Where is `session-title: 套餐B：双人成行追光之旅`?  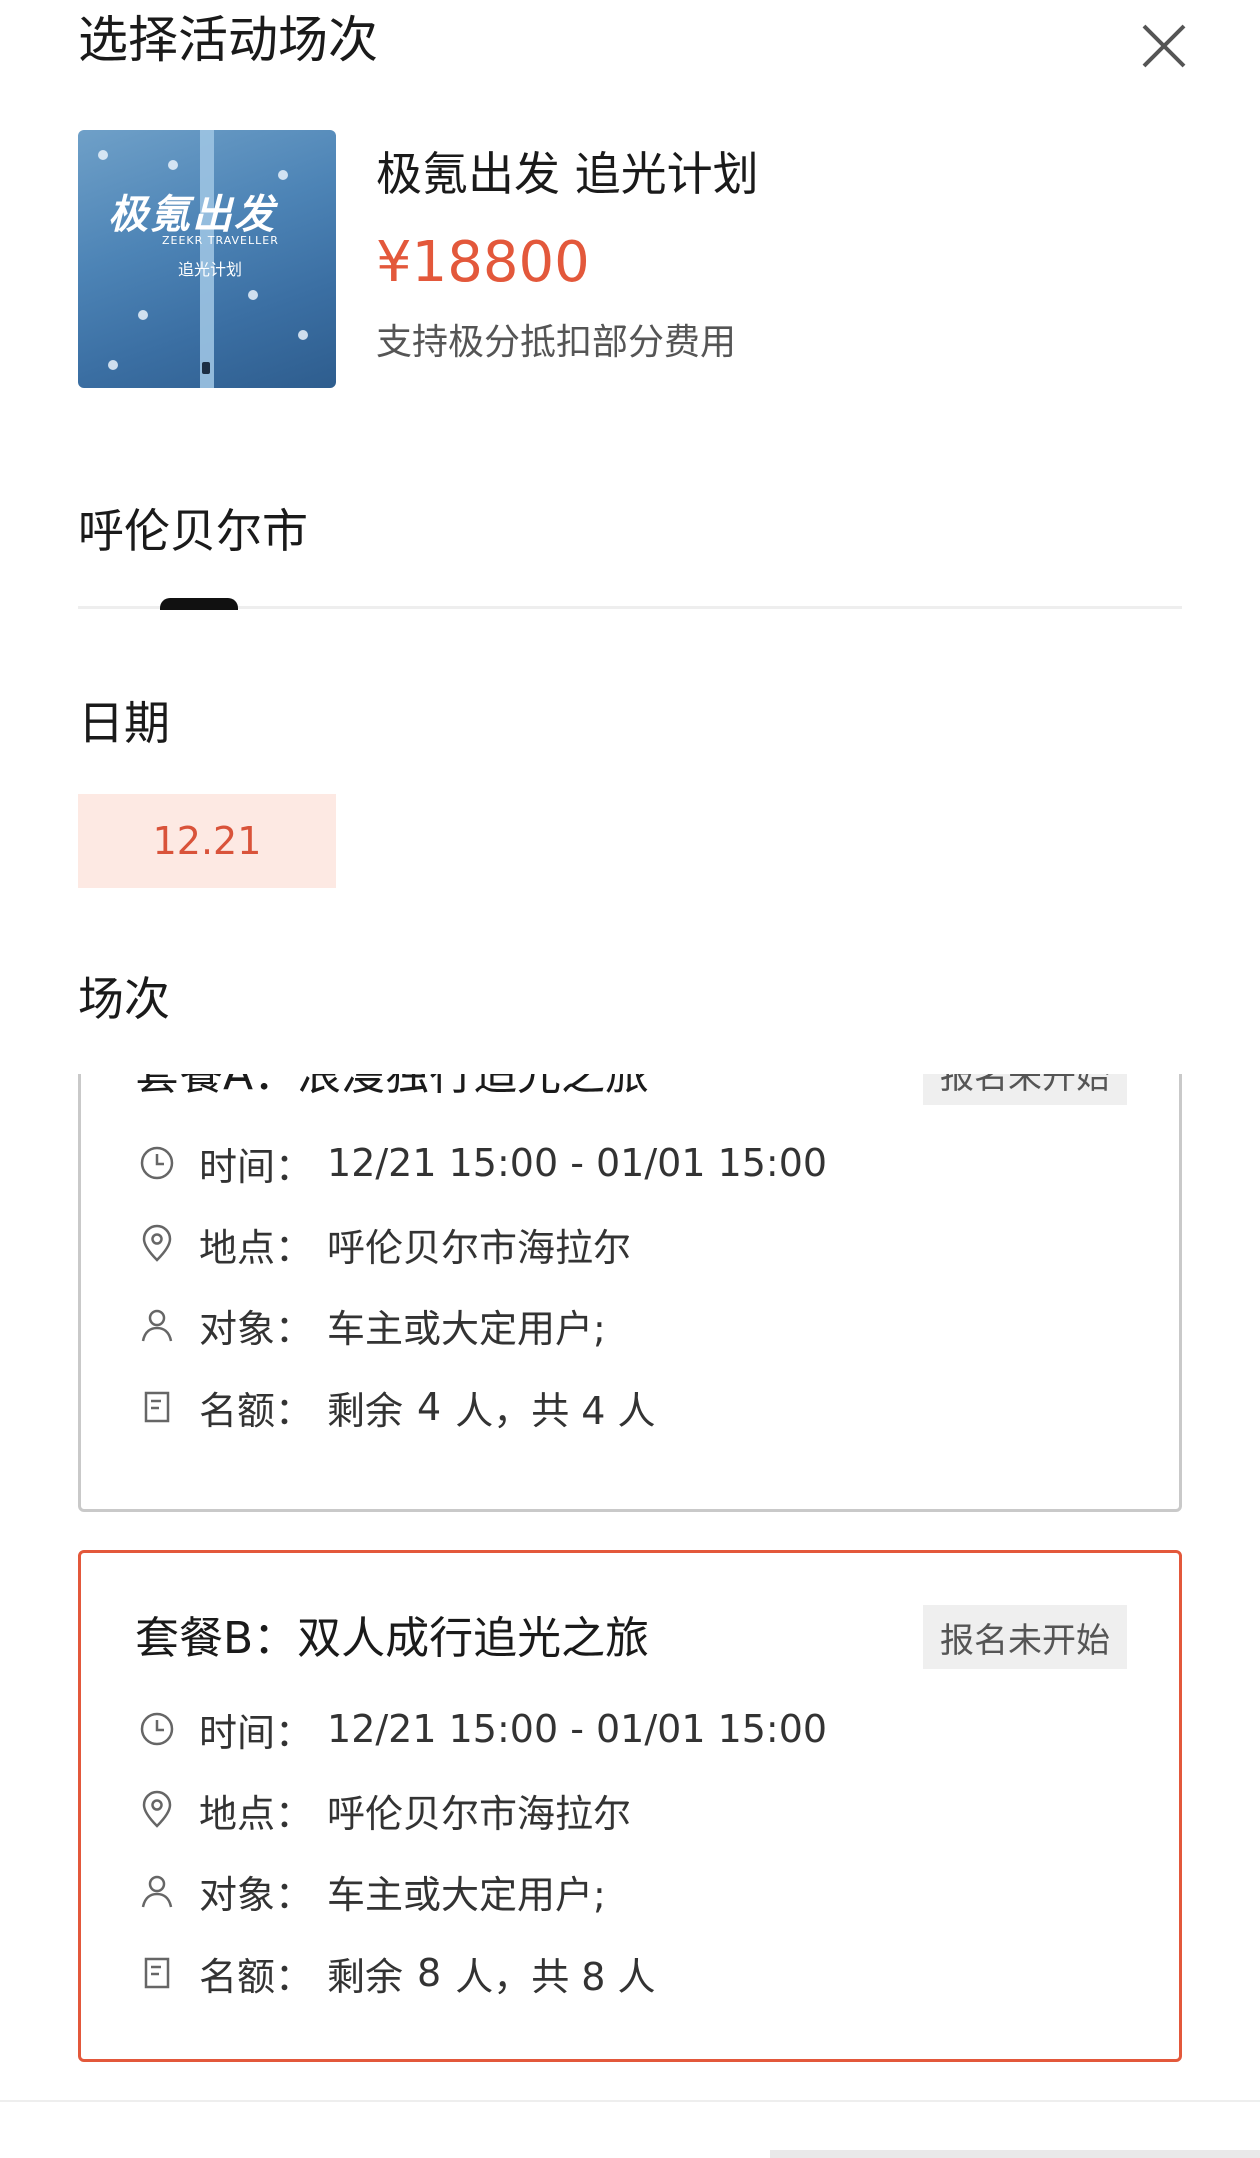
session-title: 套餐B：双人成行追光之旅 is located at coordinates (392, 1638).